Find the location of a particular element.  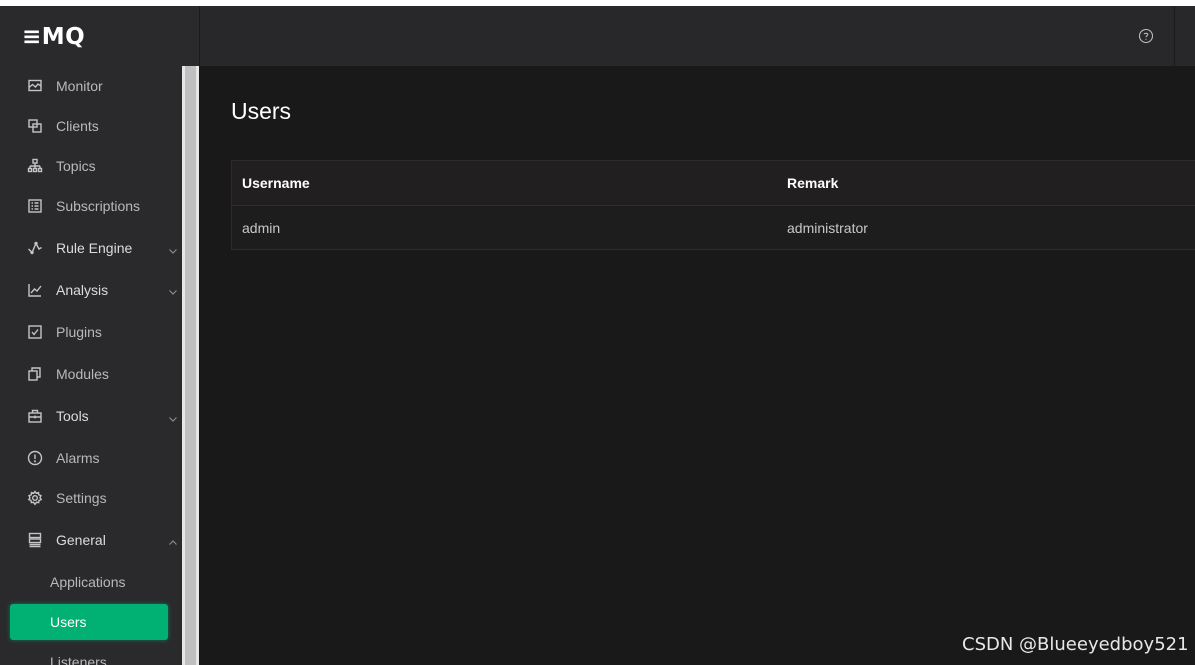

sidebar-scrollbar is located at coordinates (190, 365).